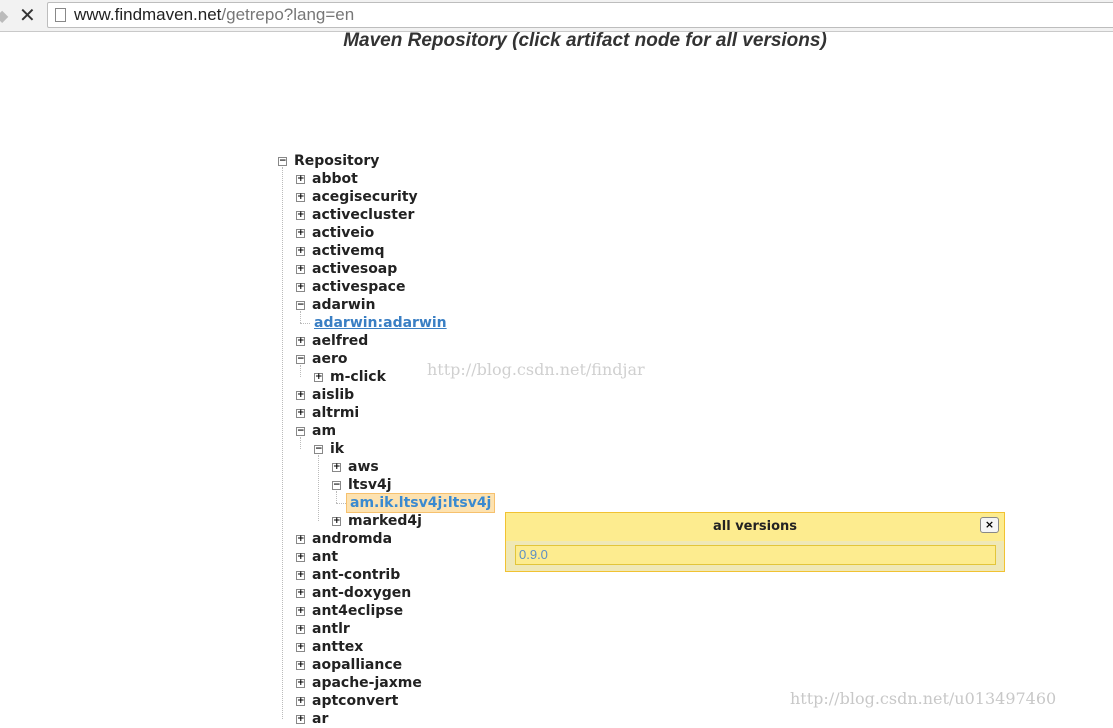 Image resolution: width=1113 pixels, height=728 pixels. Describe the element at coordinates (348, 251) in the screenshot. I see `tree-node-label: activemq` at that location.